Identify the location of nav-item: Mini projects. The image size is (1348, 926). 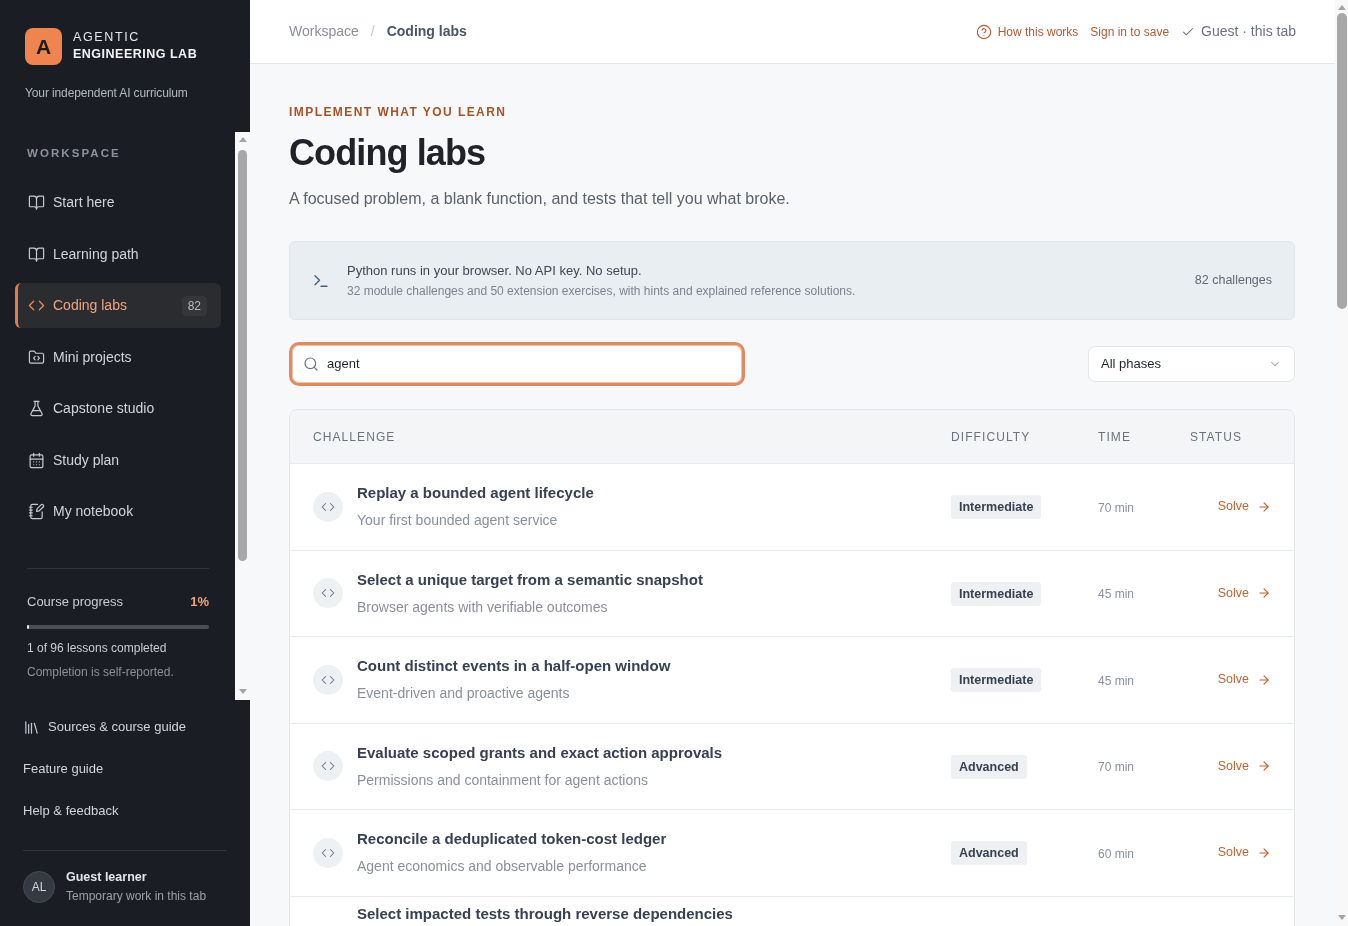
(118, 357).